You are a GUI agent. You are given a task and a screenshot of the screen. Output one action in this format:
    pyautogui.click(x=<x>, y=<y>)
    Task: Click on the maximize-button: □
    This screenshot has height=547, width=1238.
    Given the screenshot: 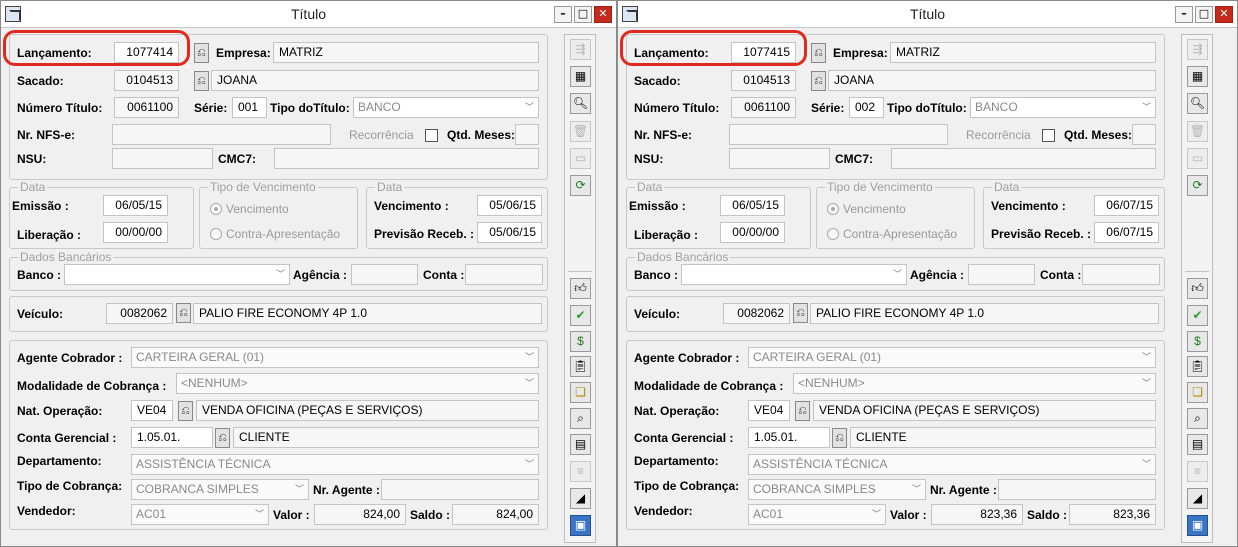 What is the action you would take?
    pyautogui.click(x=583, y=14)
    